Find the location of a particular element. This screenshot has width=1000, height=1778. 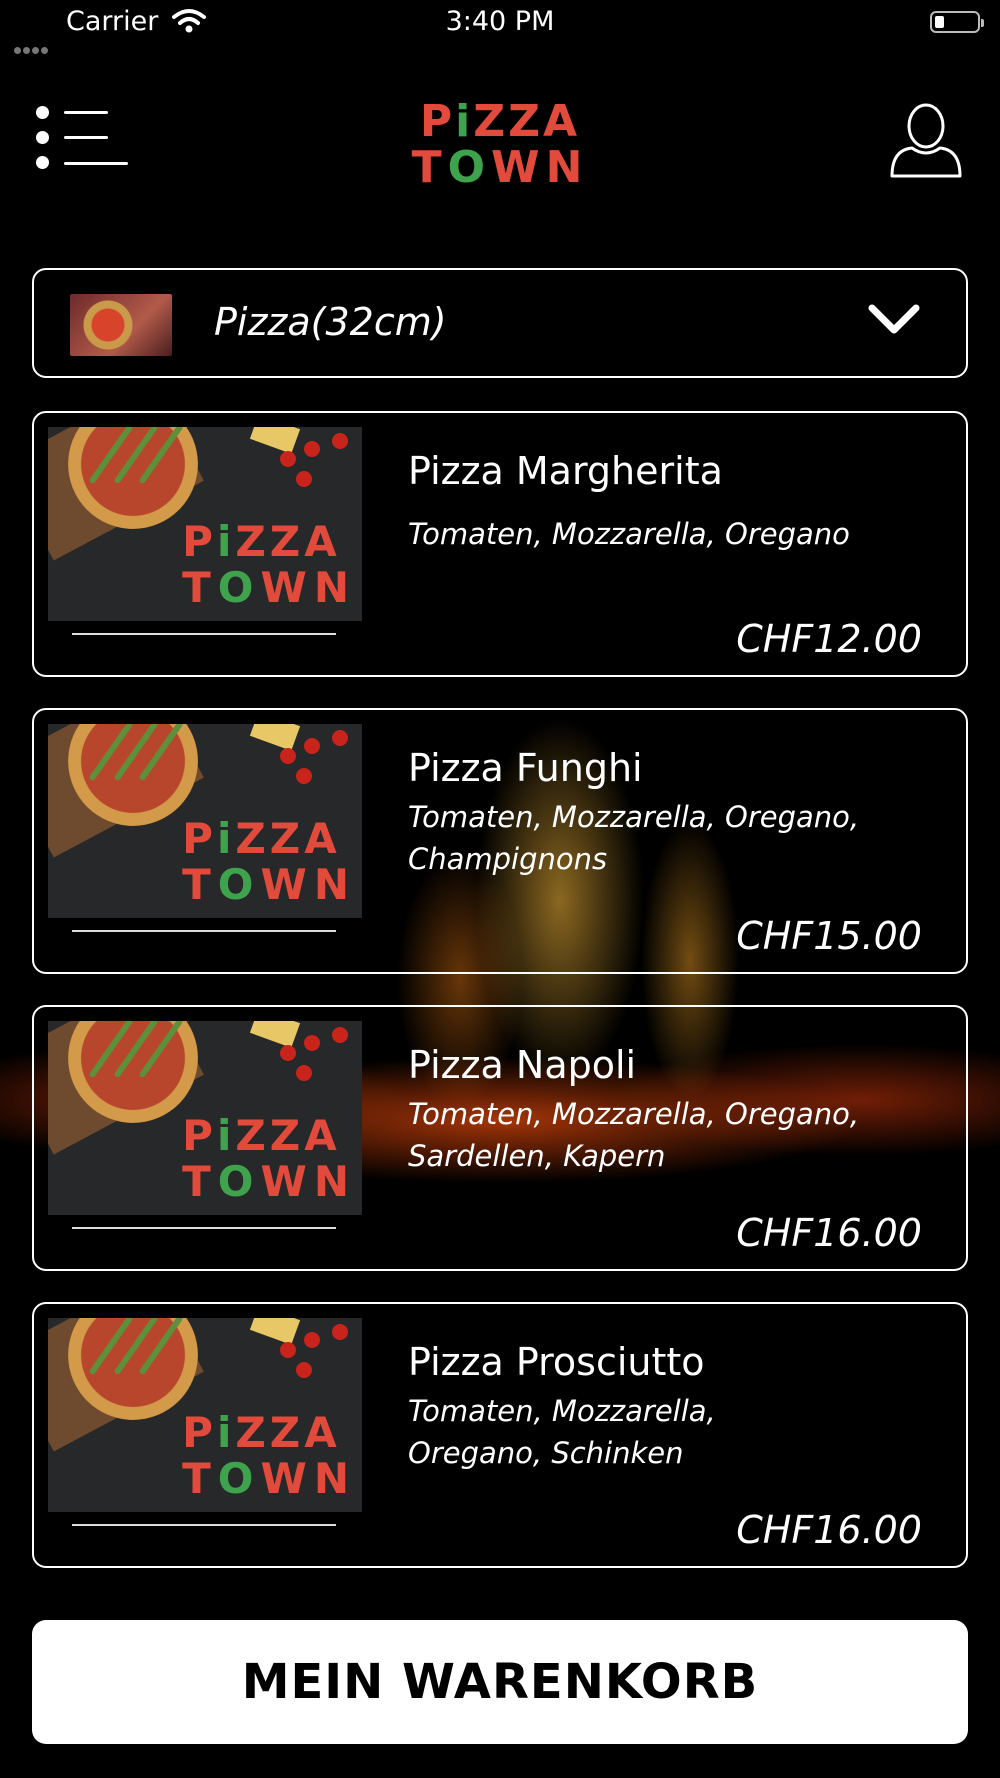

product-description: Tomaten, Mozzarella, Oregano, Schinken is located at coordinates (562, 1432).